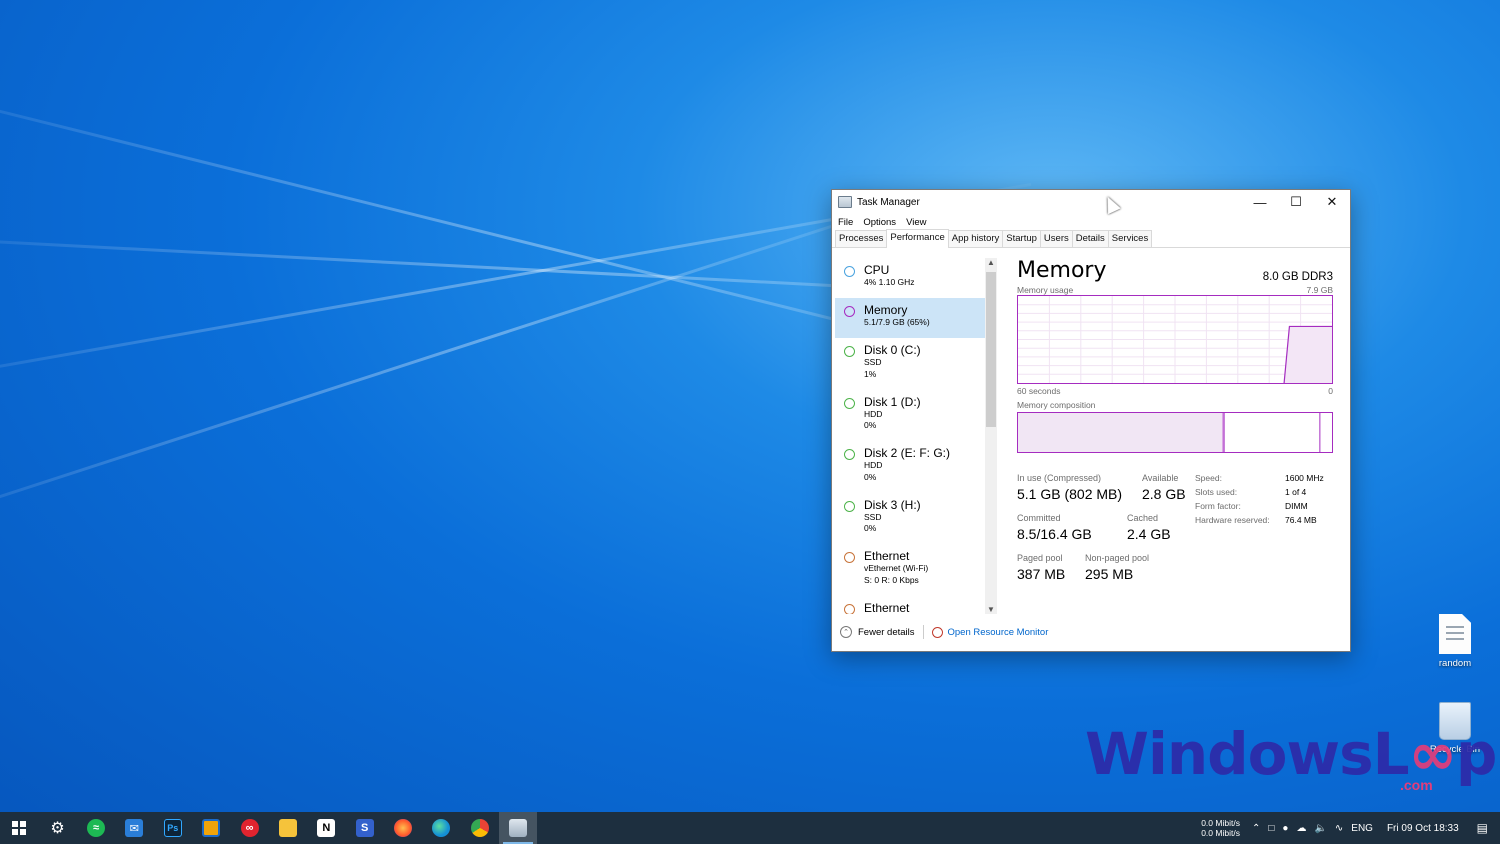 The width and height of the screenshot is (1500, 844). Describe the element at coordinates (1251, 506) in the screenshot. I see `spec-row: Form factor: DIMM` at that location.